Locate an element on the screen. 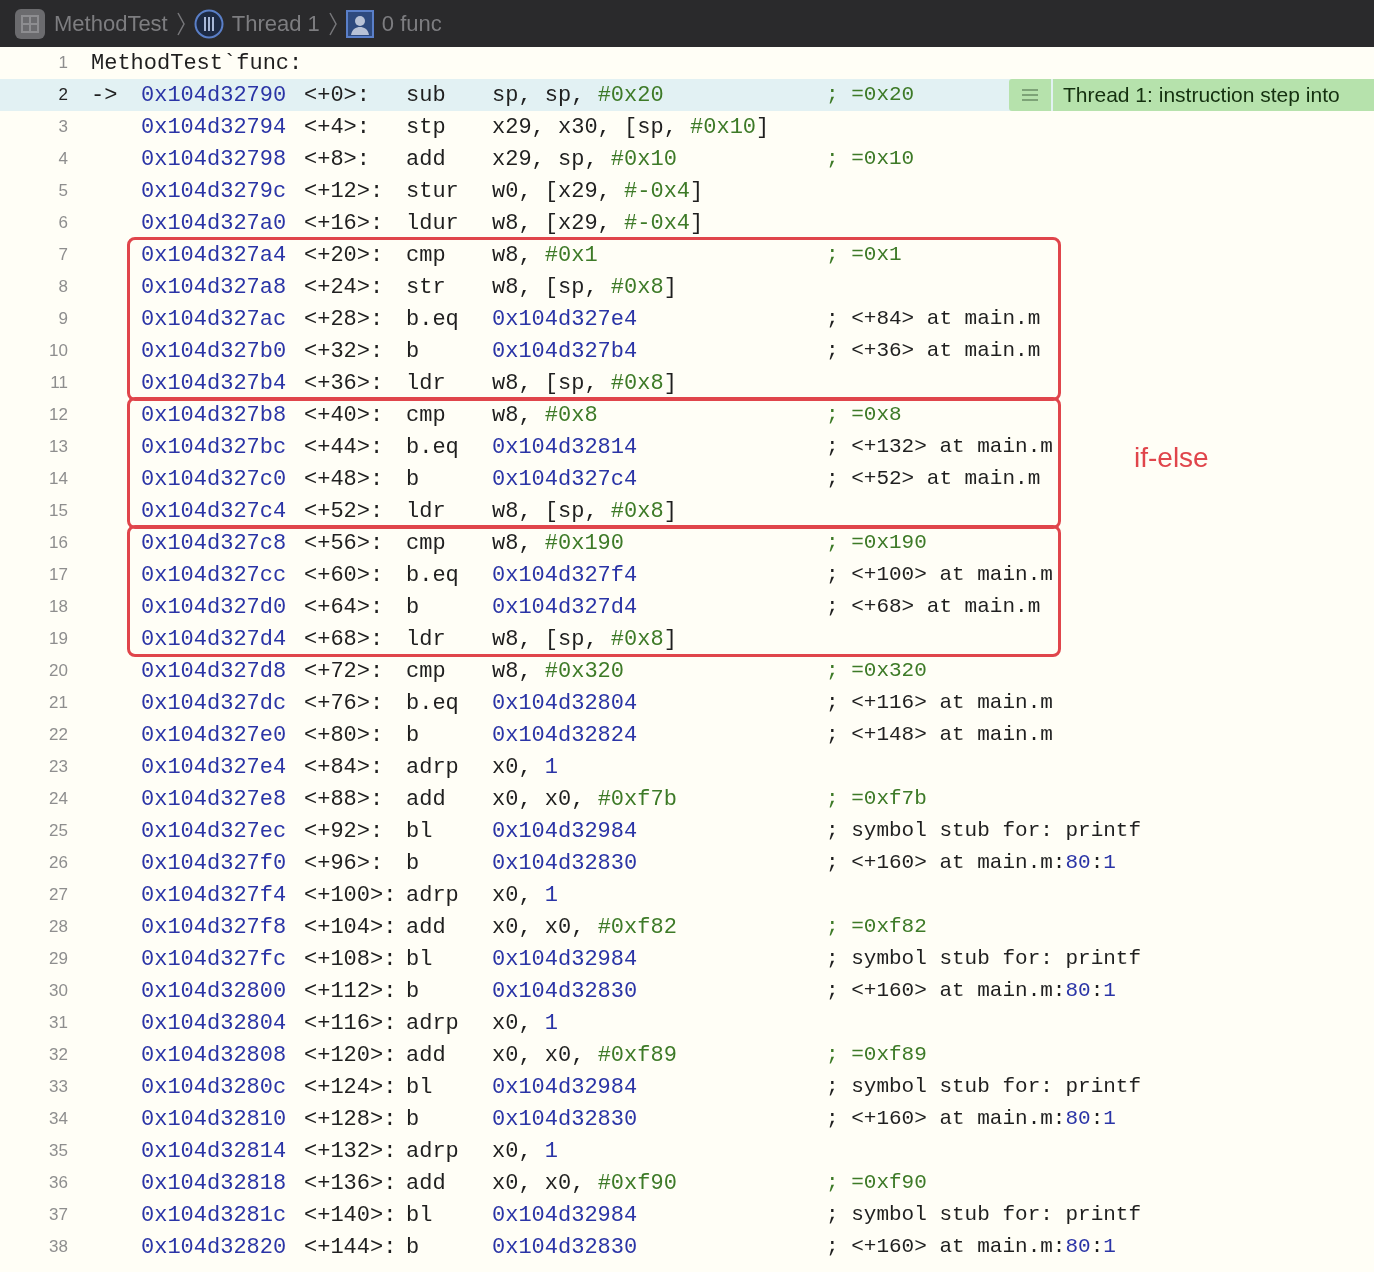 Image resolution: width=1374 pixels, height=1272 pixels. operands: 0x104d327d4 is located at coordinates (565, 607).